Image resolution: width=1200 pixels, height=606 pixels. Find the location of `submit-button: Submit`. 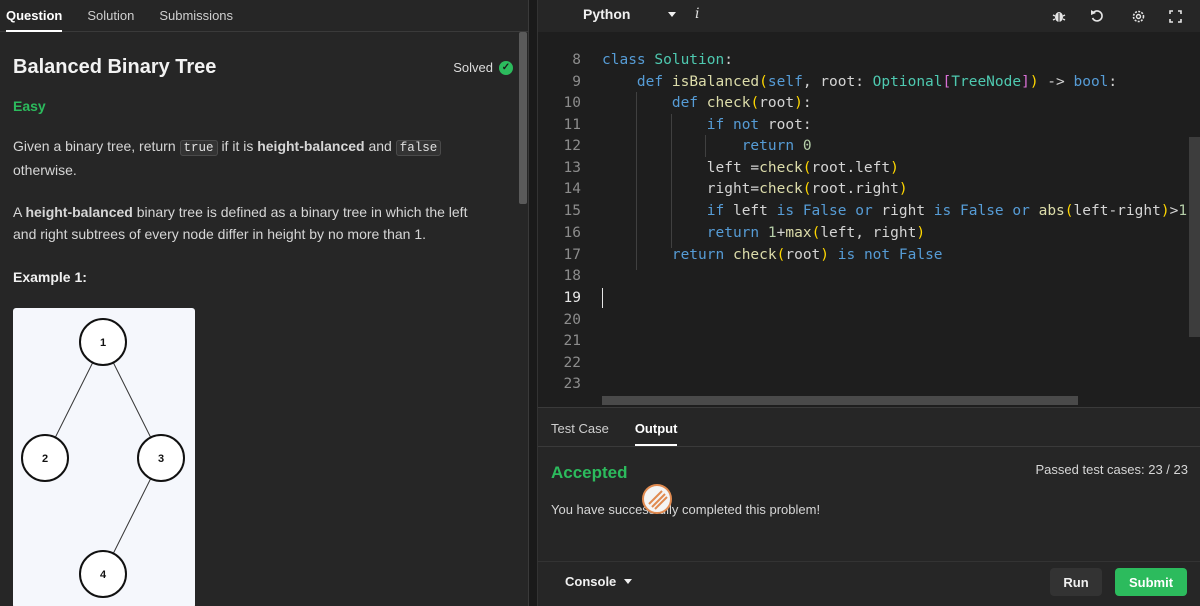

submit-button: Submit is located at coordinates (1151, 582).